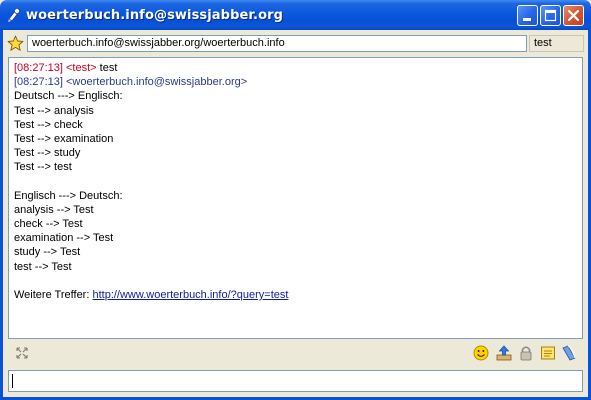 The height and width of the screenshot is (400, 591). Describe the element at coordinates (14, 15) in the screenshot. I see `jabber-bulb-icon` at that location.